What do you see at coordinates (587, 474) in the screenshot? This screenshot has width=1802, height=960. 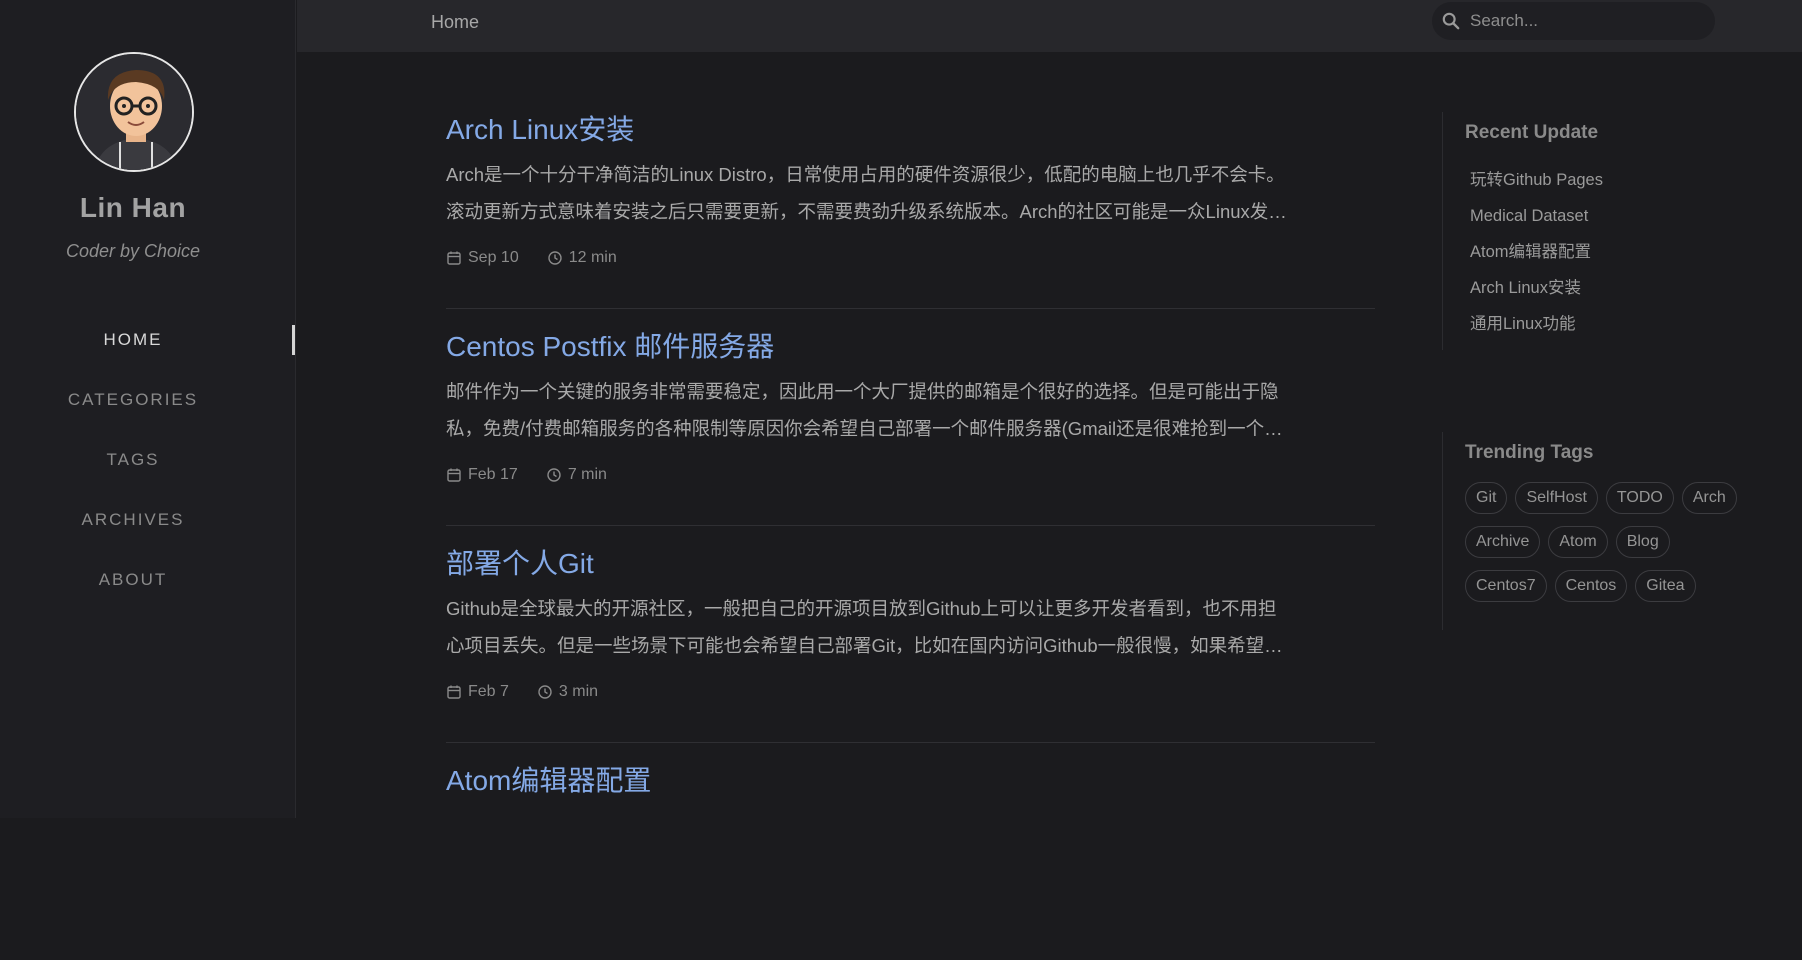 I see `post-read-time-text: 7 min` at bounding box center [587, 474].